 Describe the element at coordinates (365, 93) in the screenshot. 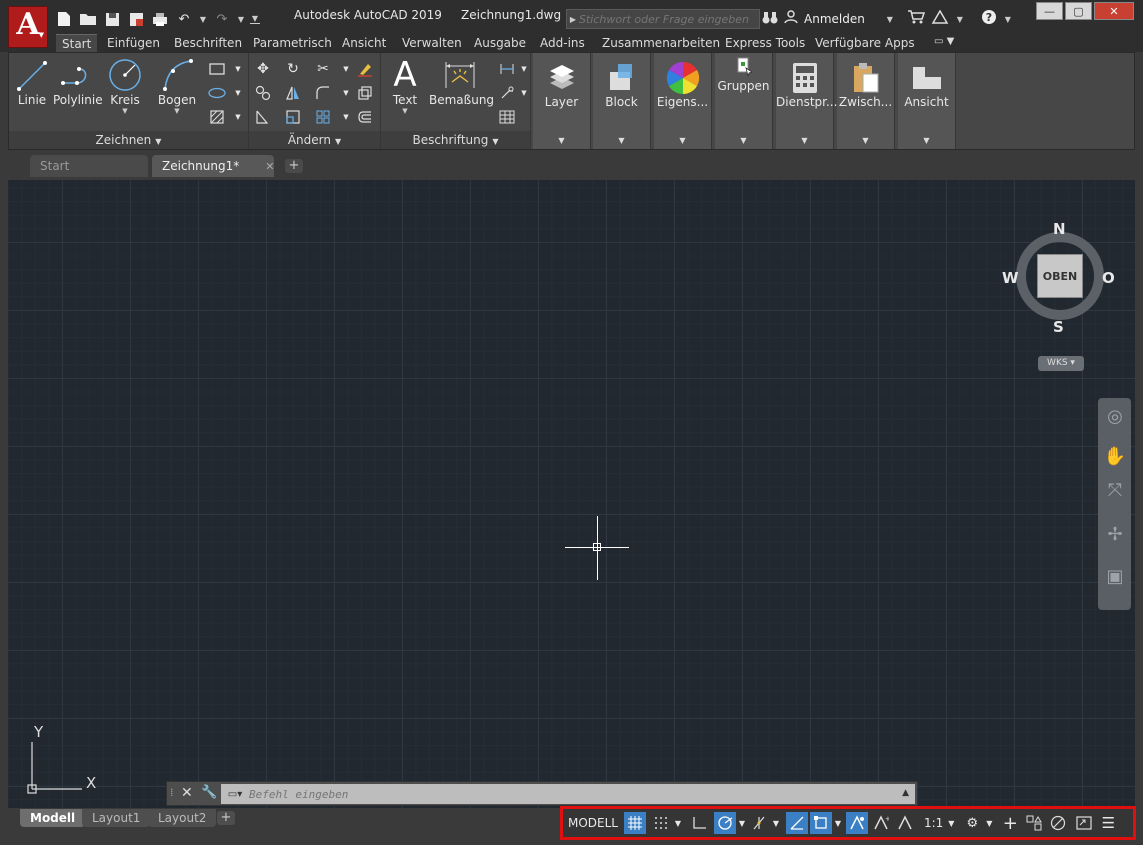

I see `explode-icon` at that location.